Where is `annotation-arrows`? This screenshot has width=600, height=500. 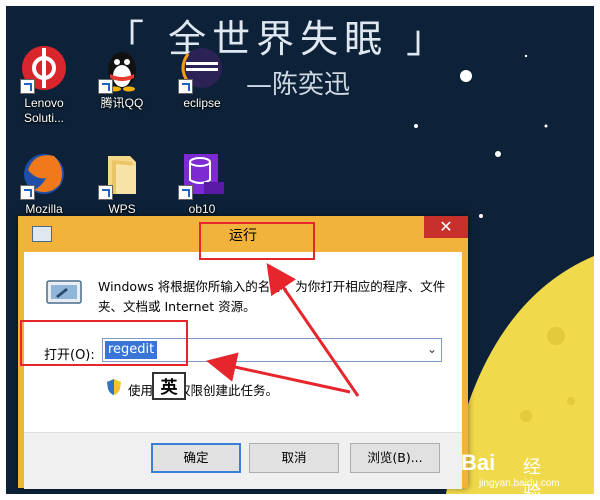 annotation-arrows is located at coordinates (283, 330).